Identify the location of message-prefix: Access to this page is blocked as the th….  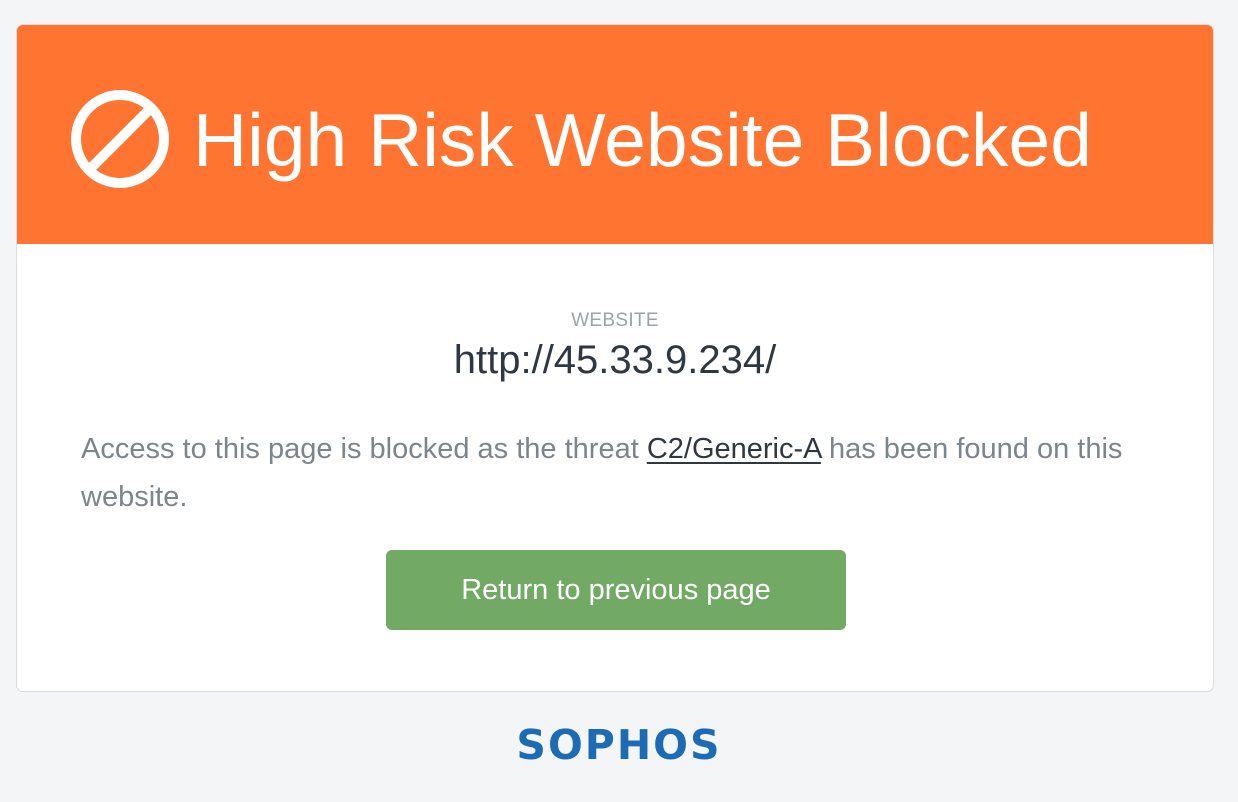
(364, 449).